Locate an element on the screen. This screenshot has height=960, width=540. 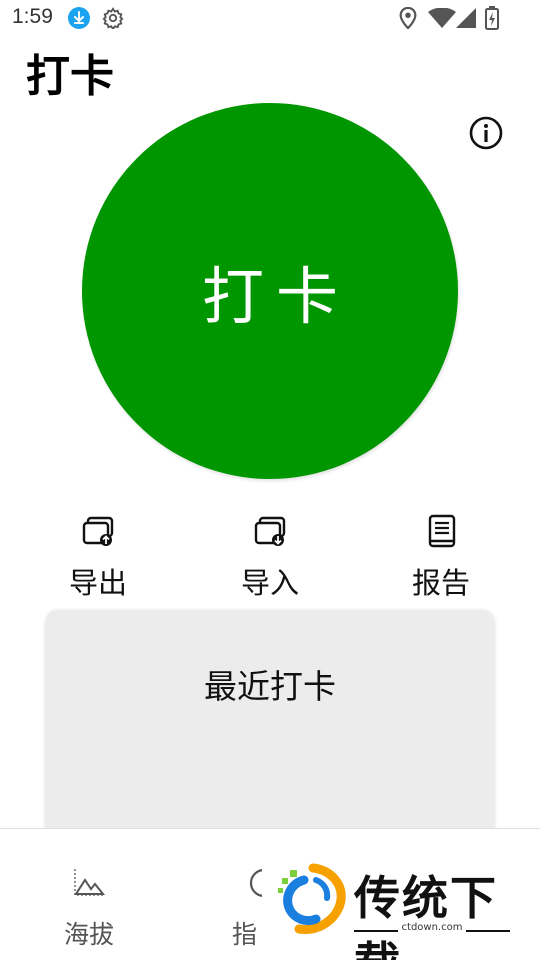
checkin-label: 打卡 is located at coordinates (275, 296).